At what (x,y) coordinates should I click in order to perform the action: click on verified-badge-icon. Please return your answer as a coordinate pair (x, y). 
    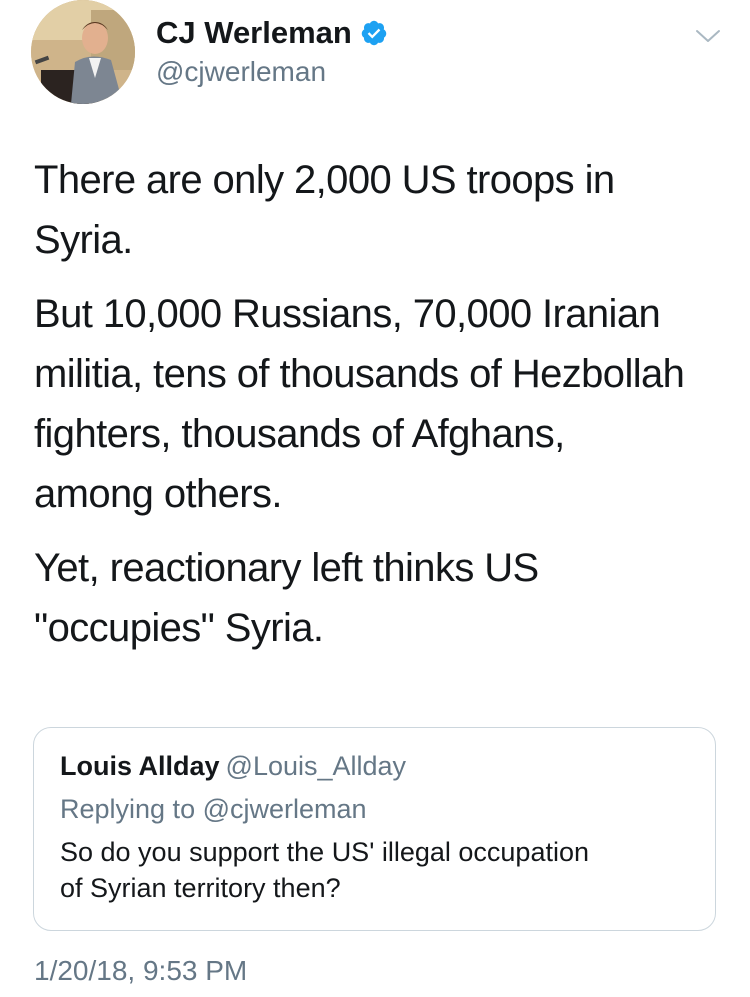
    Looking at the image, I should click on (374, 33).